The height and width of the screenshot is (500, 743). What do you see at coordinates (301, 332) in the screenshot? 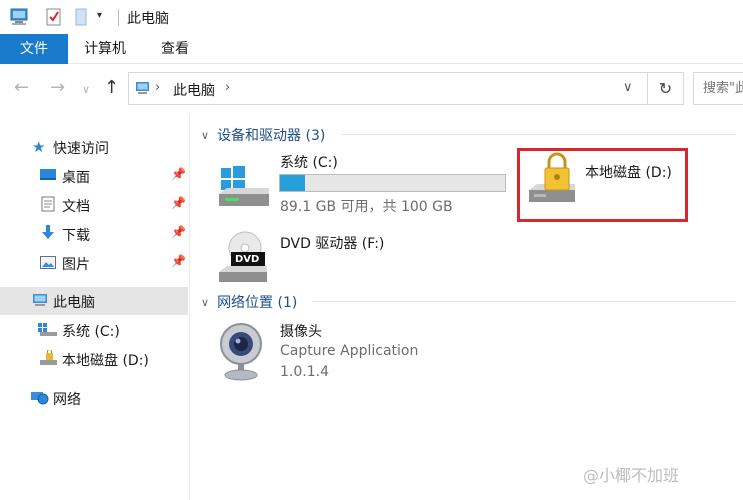
I see `network-location-name: 摄像头` at bounding box center [301, 332].